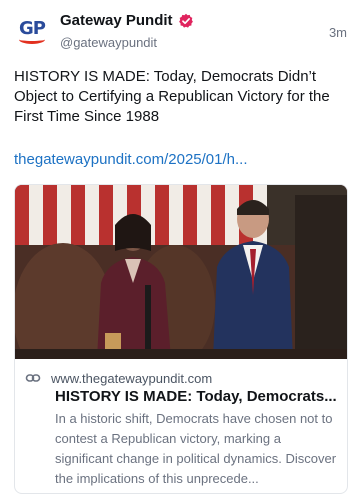 Image resolution: width=361 pixels, height=500 pixels. I want to click on avatar-swoosh-icon, so click(32, 39).